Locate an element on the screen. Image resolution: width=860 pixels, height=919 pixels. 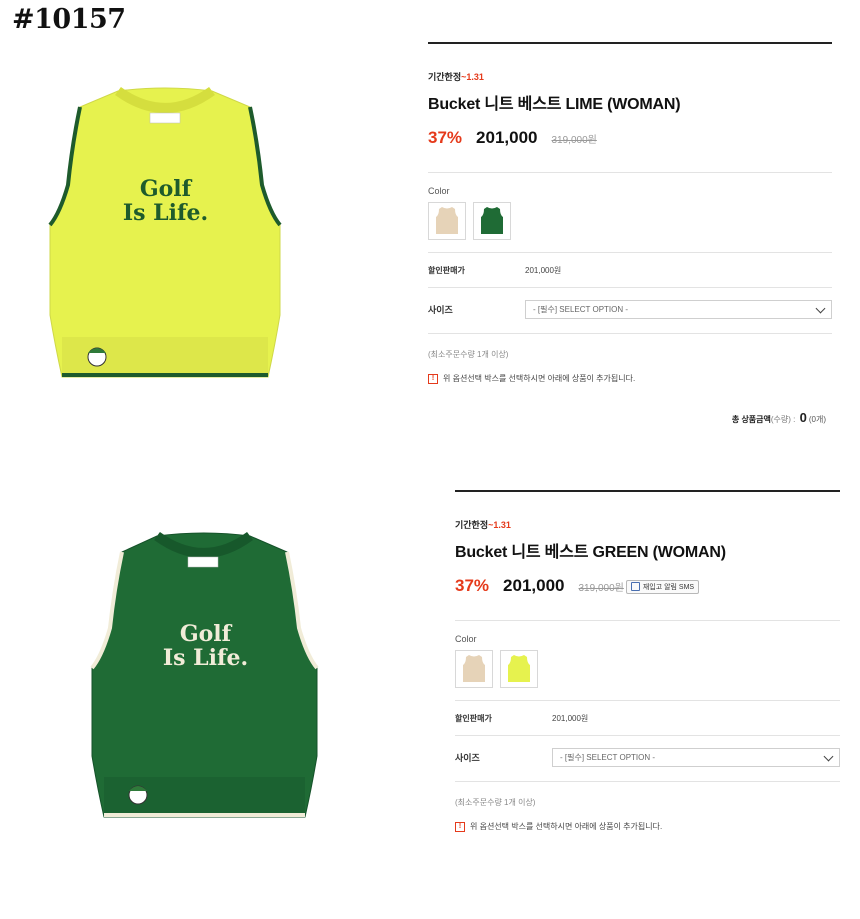
total-count: (0개) is located at coordinates (817, 419).